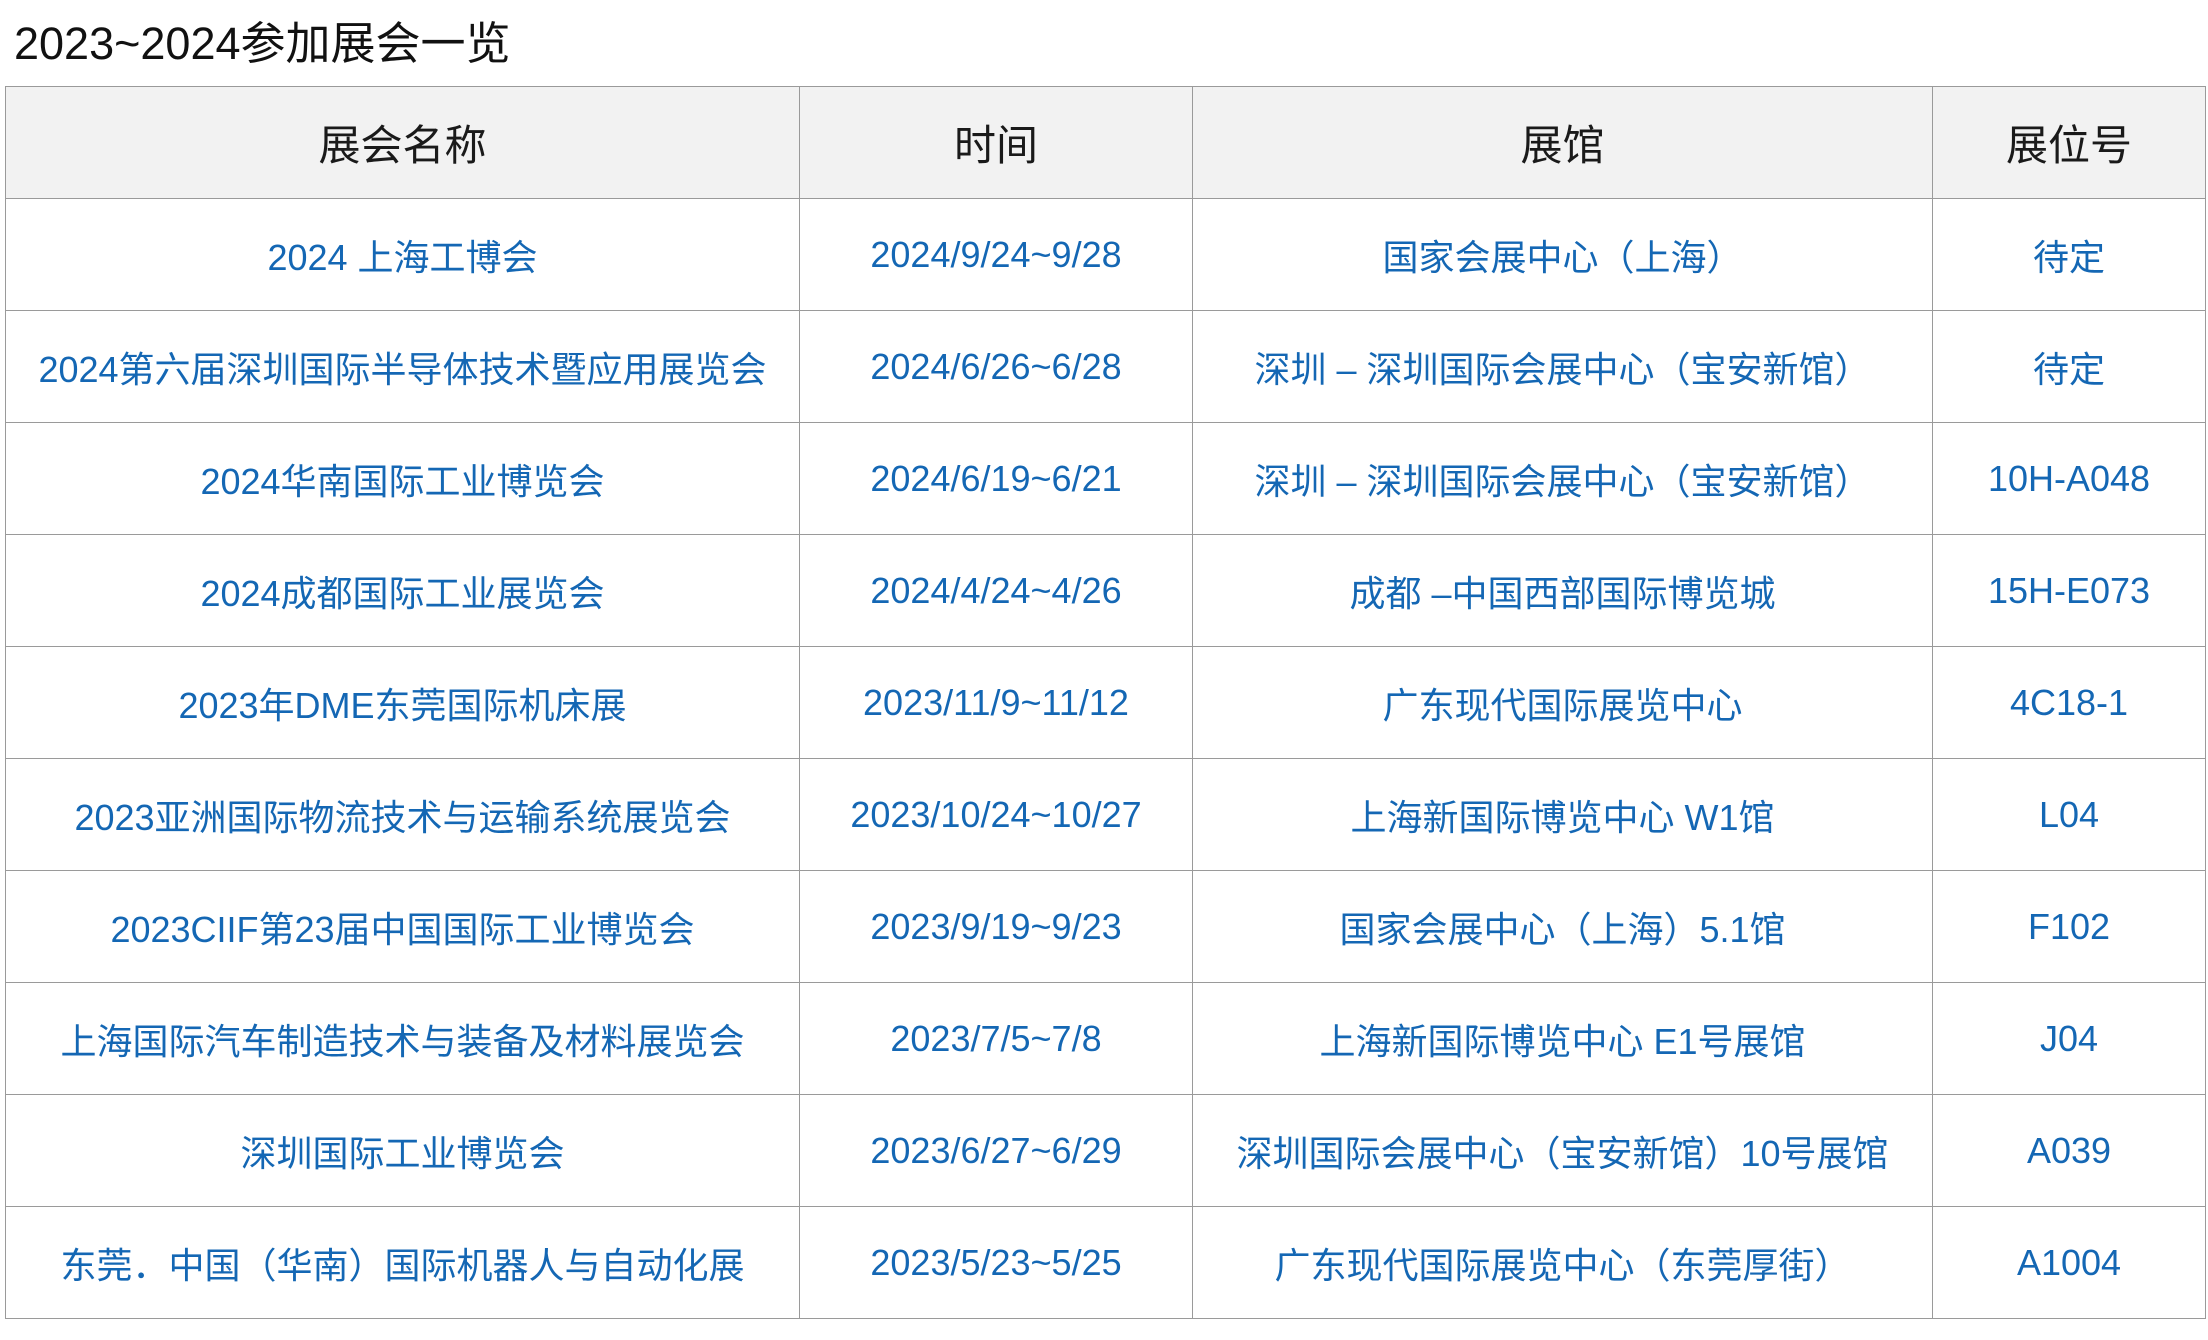 Image resolution: width=2208 pixels, height=1340 pixels. I want to click on cell-exhibition-name: 2023亚洲国际物流技术与运输系统展览会, so click(402, 814).